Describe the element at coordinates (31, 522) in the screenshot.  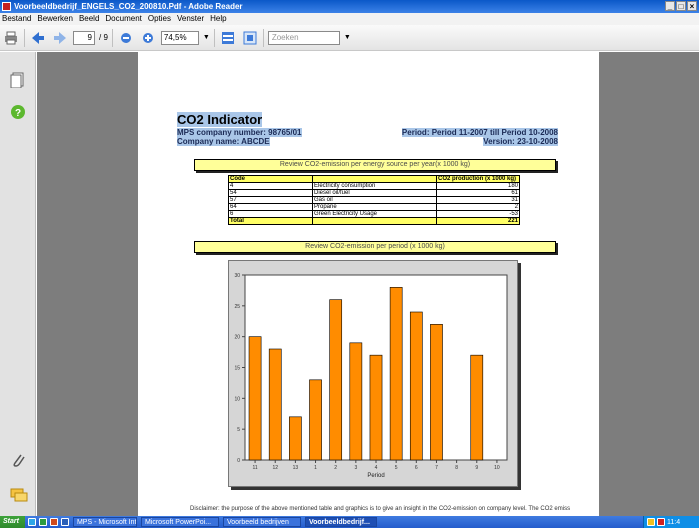
I see `quick-launch-ie-icon` at that location.